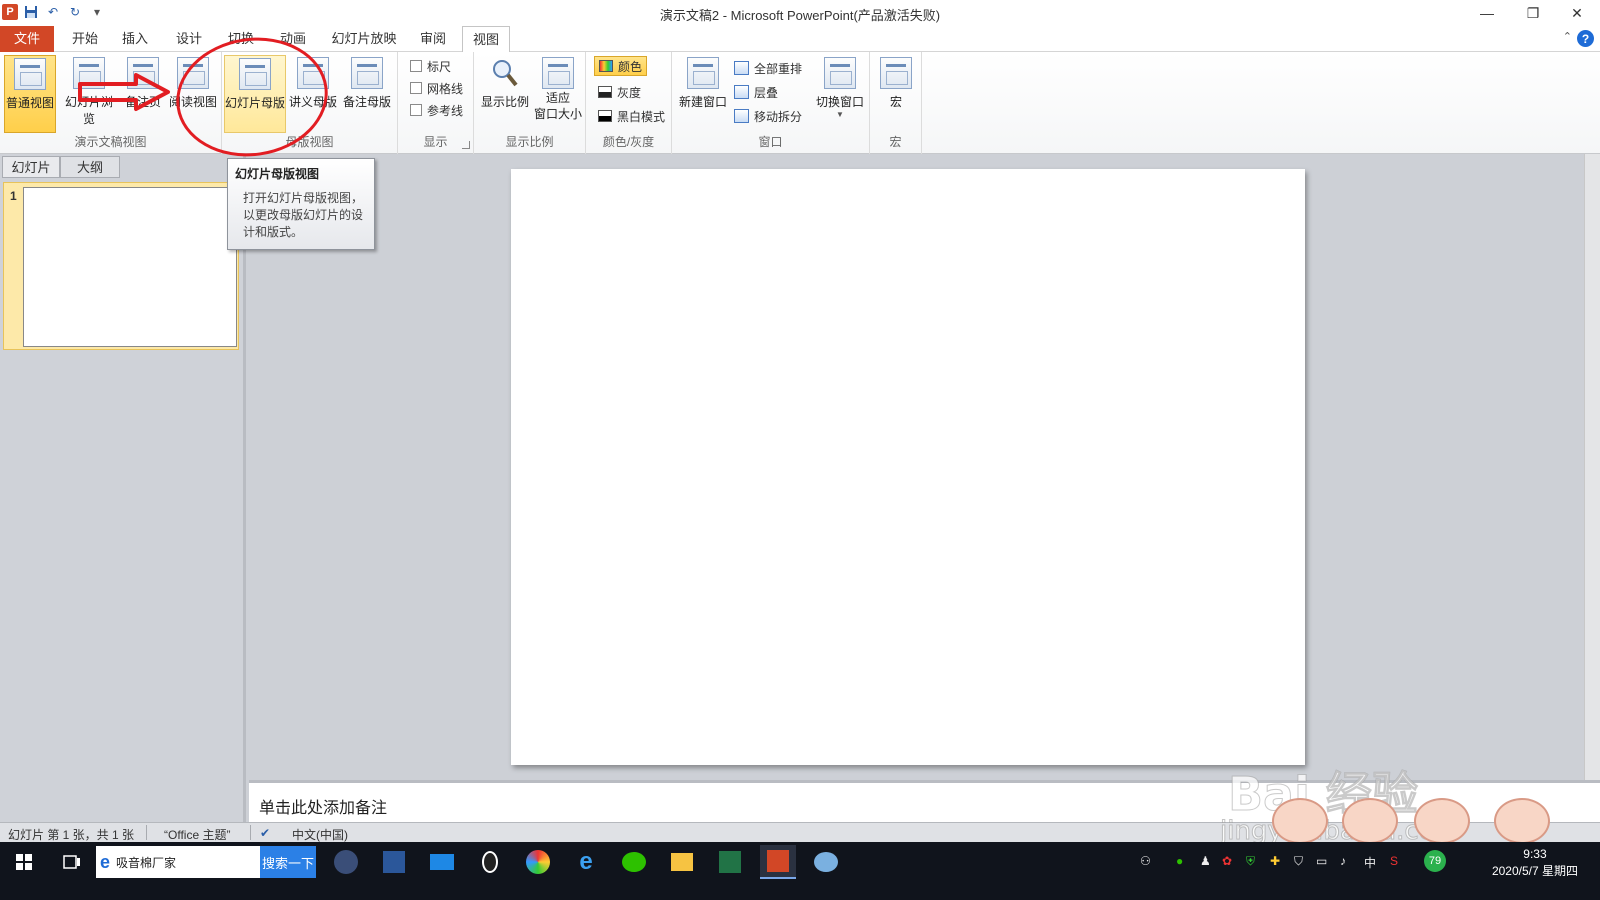  What do you see at coordinates (24, 862) in the screenshot?
I see `windows-start-icon` at bounding box center [24, 862].